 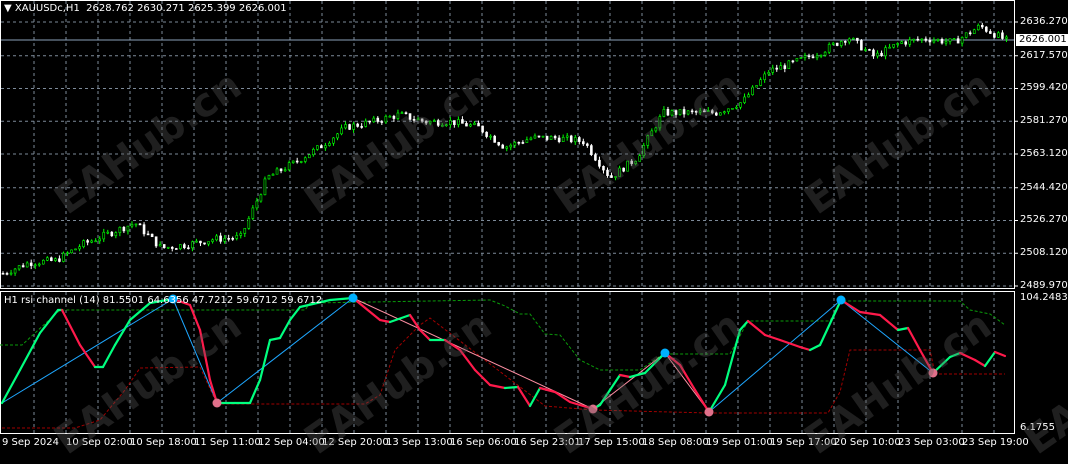 I want to click on time-tick-label: 10 Sep 02:00, so click(x=99, y=442).